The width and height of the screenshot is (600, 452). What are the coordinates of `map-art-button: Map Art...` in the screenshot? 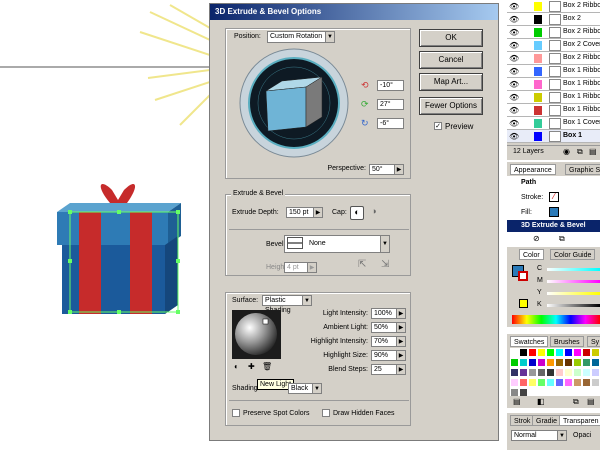 It's located at (451, 82).